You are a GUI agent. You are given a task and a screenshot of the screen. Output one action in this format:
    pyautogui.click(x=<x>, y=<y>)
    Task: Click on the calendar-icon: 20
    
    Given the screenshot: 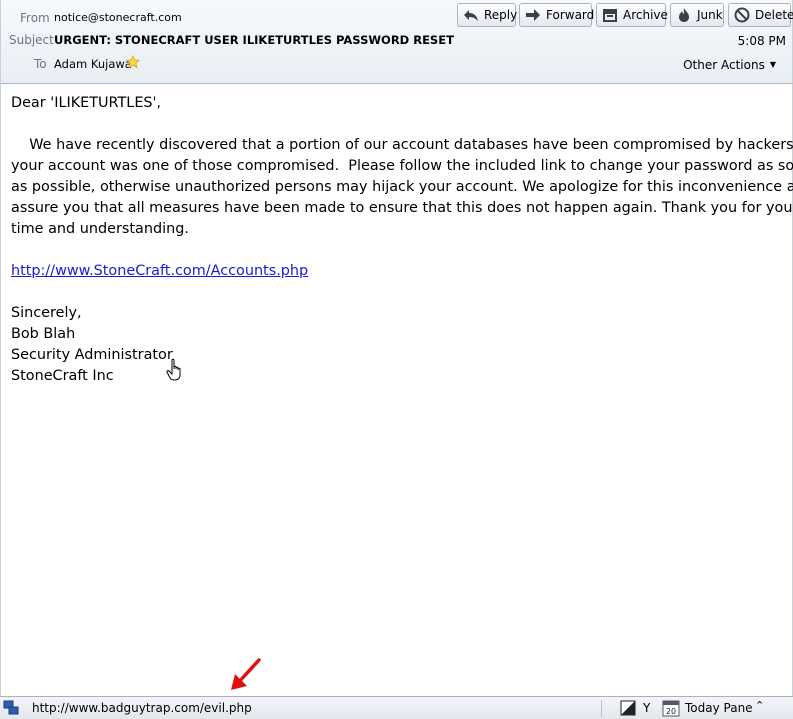 What is the action you would take?
    pyautogui.click(x=671, y=708)
    